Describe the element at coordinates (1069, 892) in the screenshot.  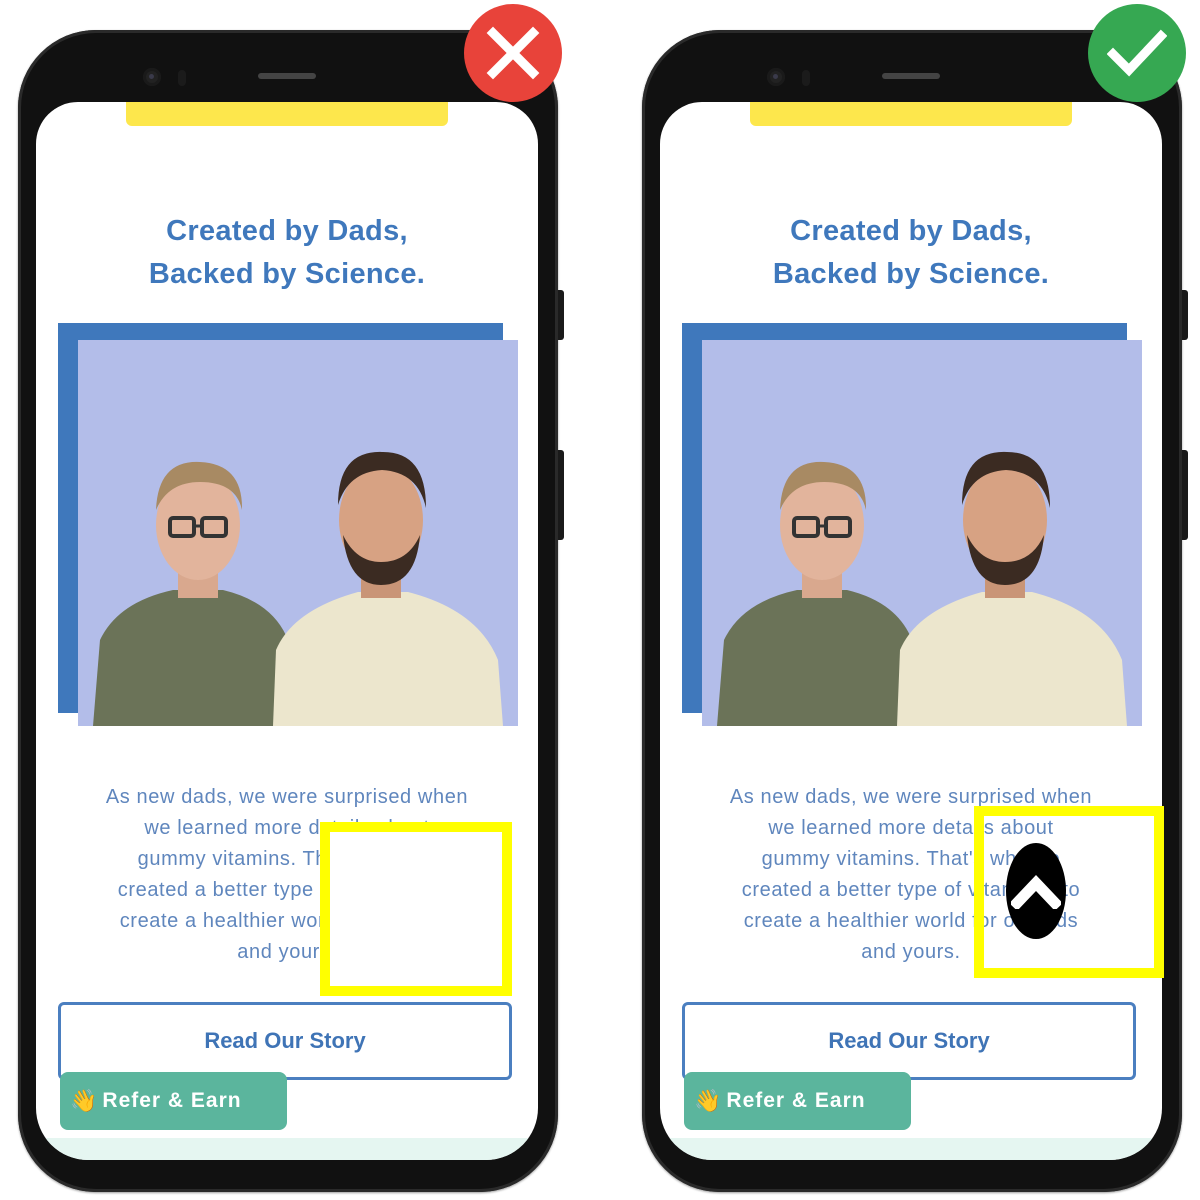
I see `highlight-box-correct` at that location.